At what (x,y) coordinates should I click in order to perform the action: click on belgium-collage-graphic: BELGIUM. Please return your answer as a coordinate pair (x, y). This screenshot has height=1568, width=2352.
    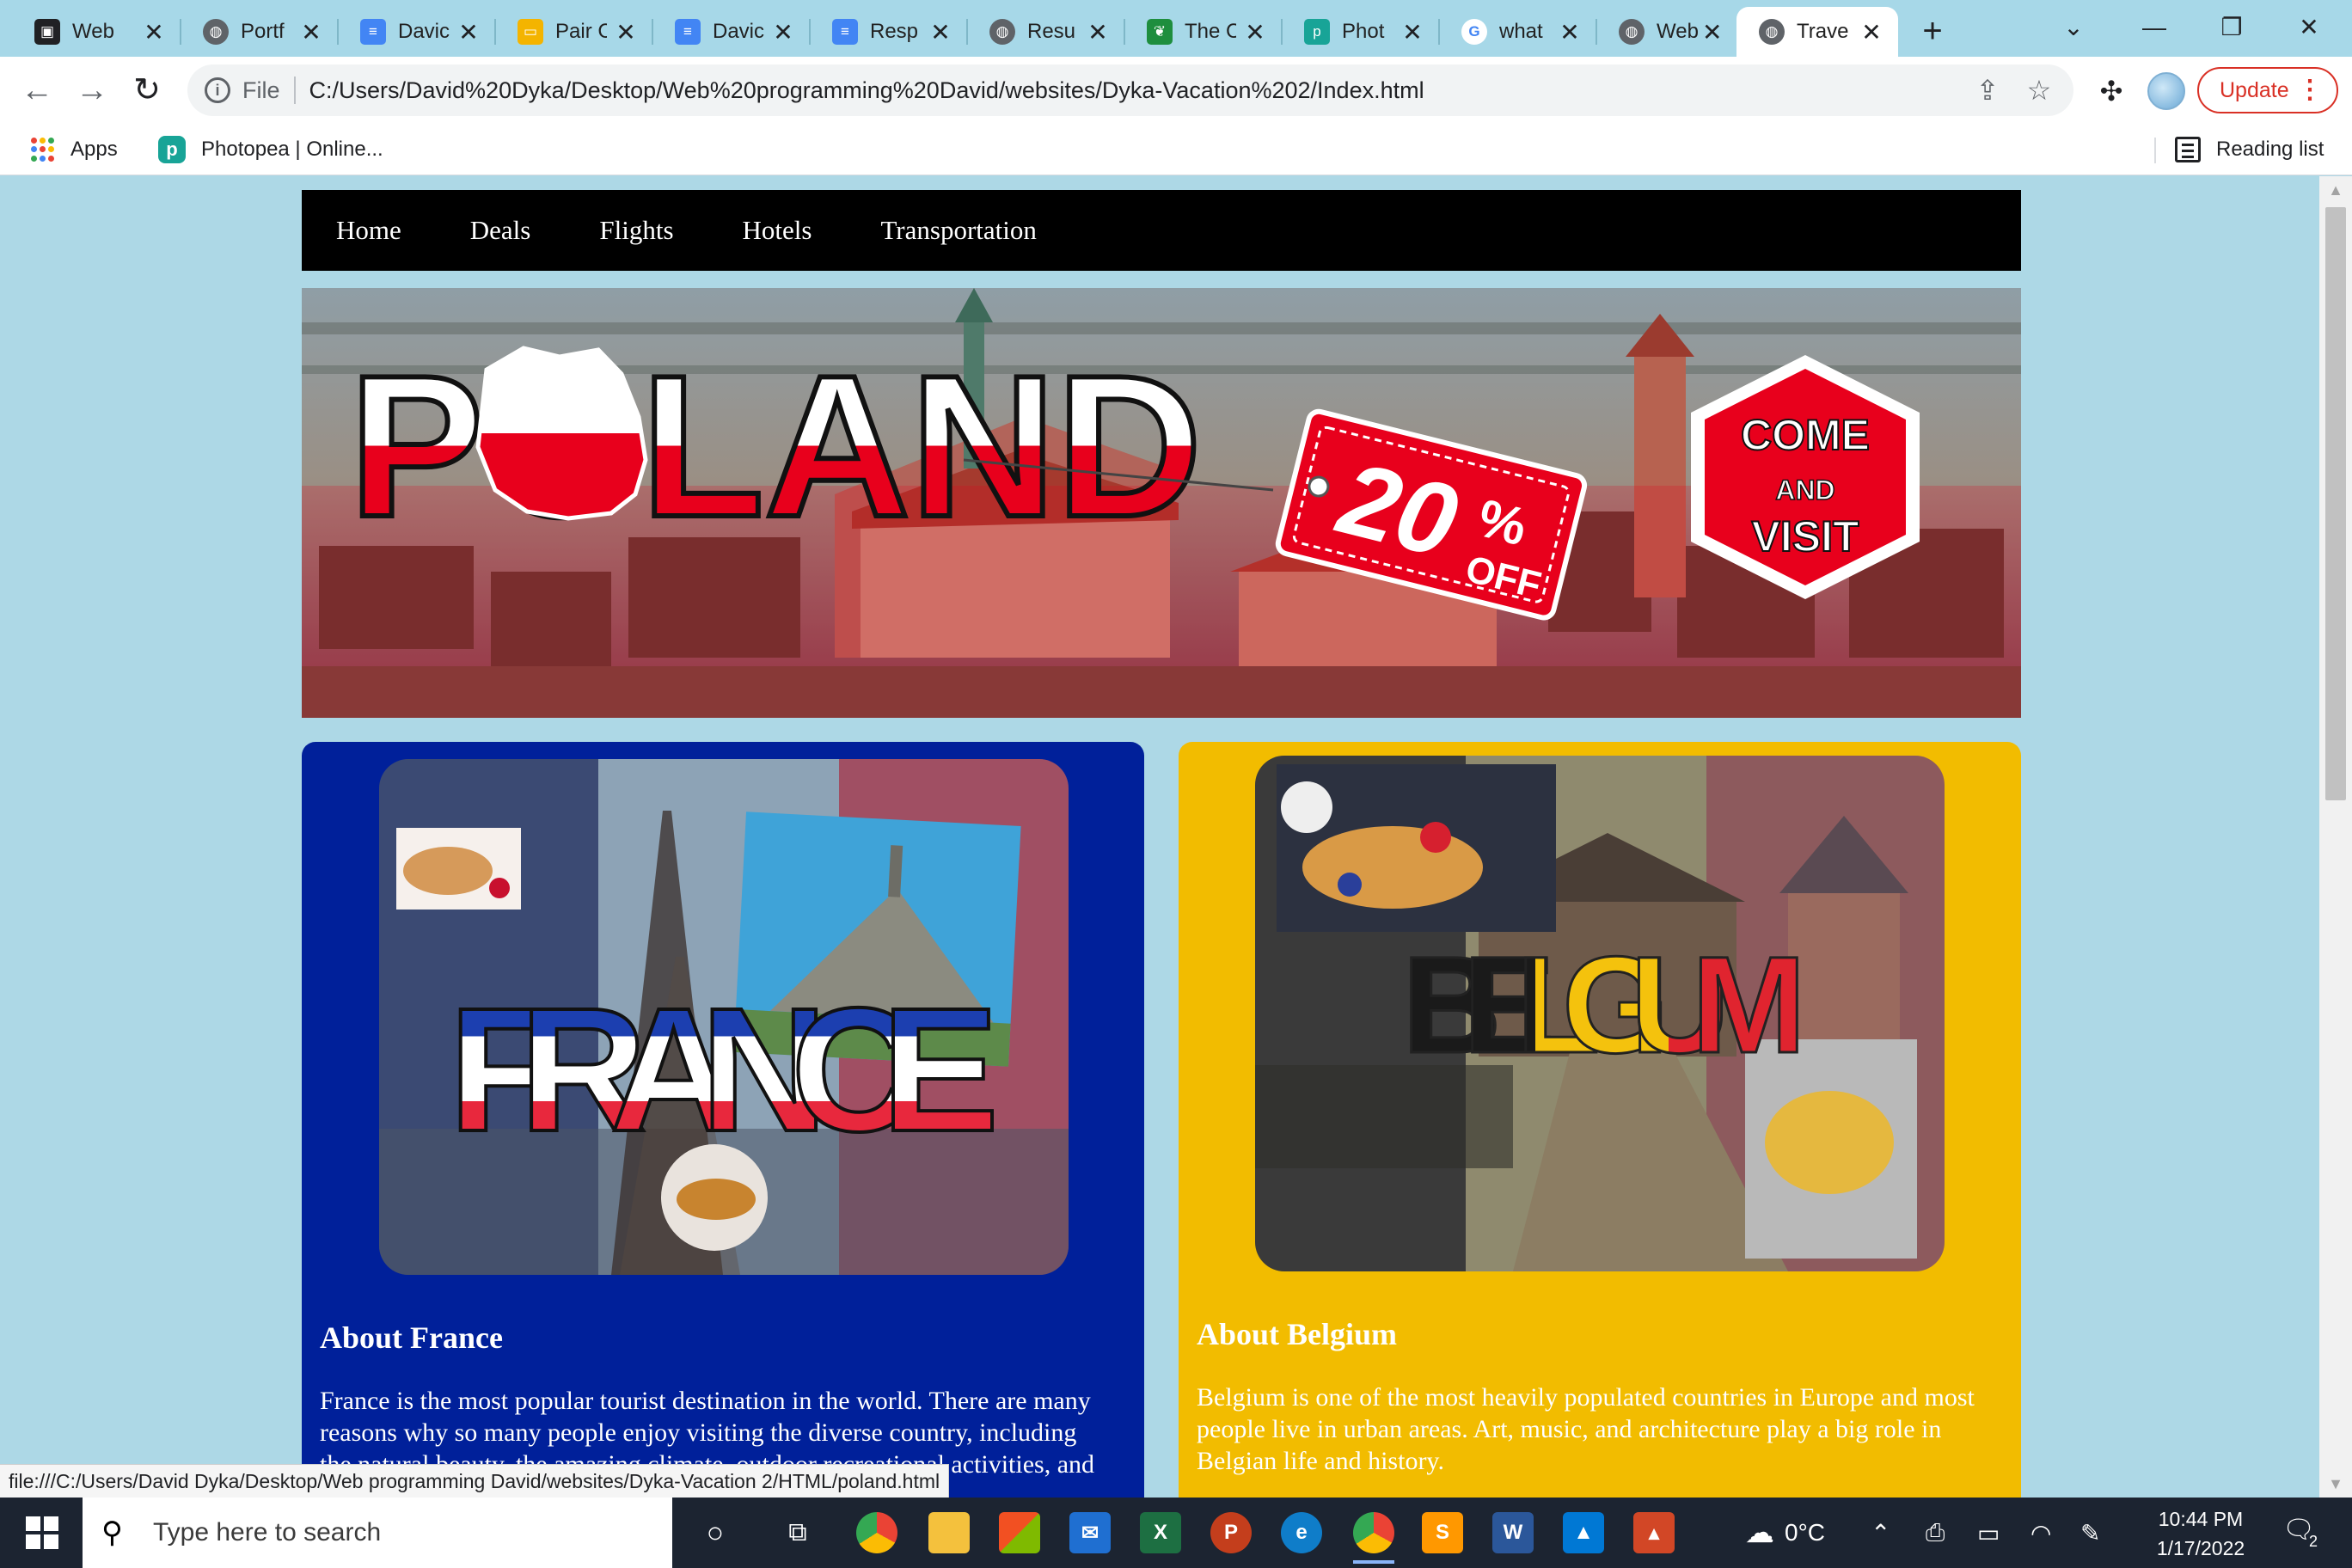
    Looking at the image, I should click on (1600, 1013).